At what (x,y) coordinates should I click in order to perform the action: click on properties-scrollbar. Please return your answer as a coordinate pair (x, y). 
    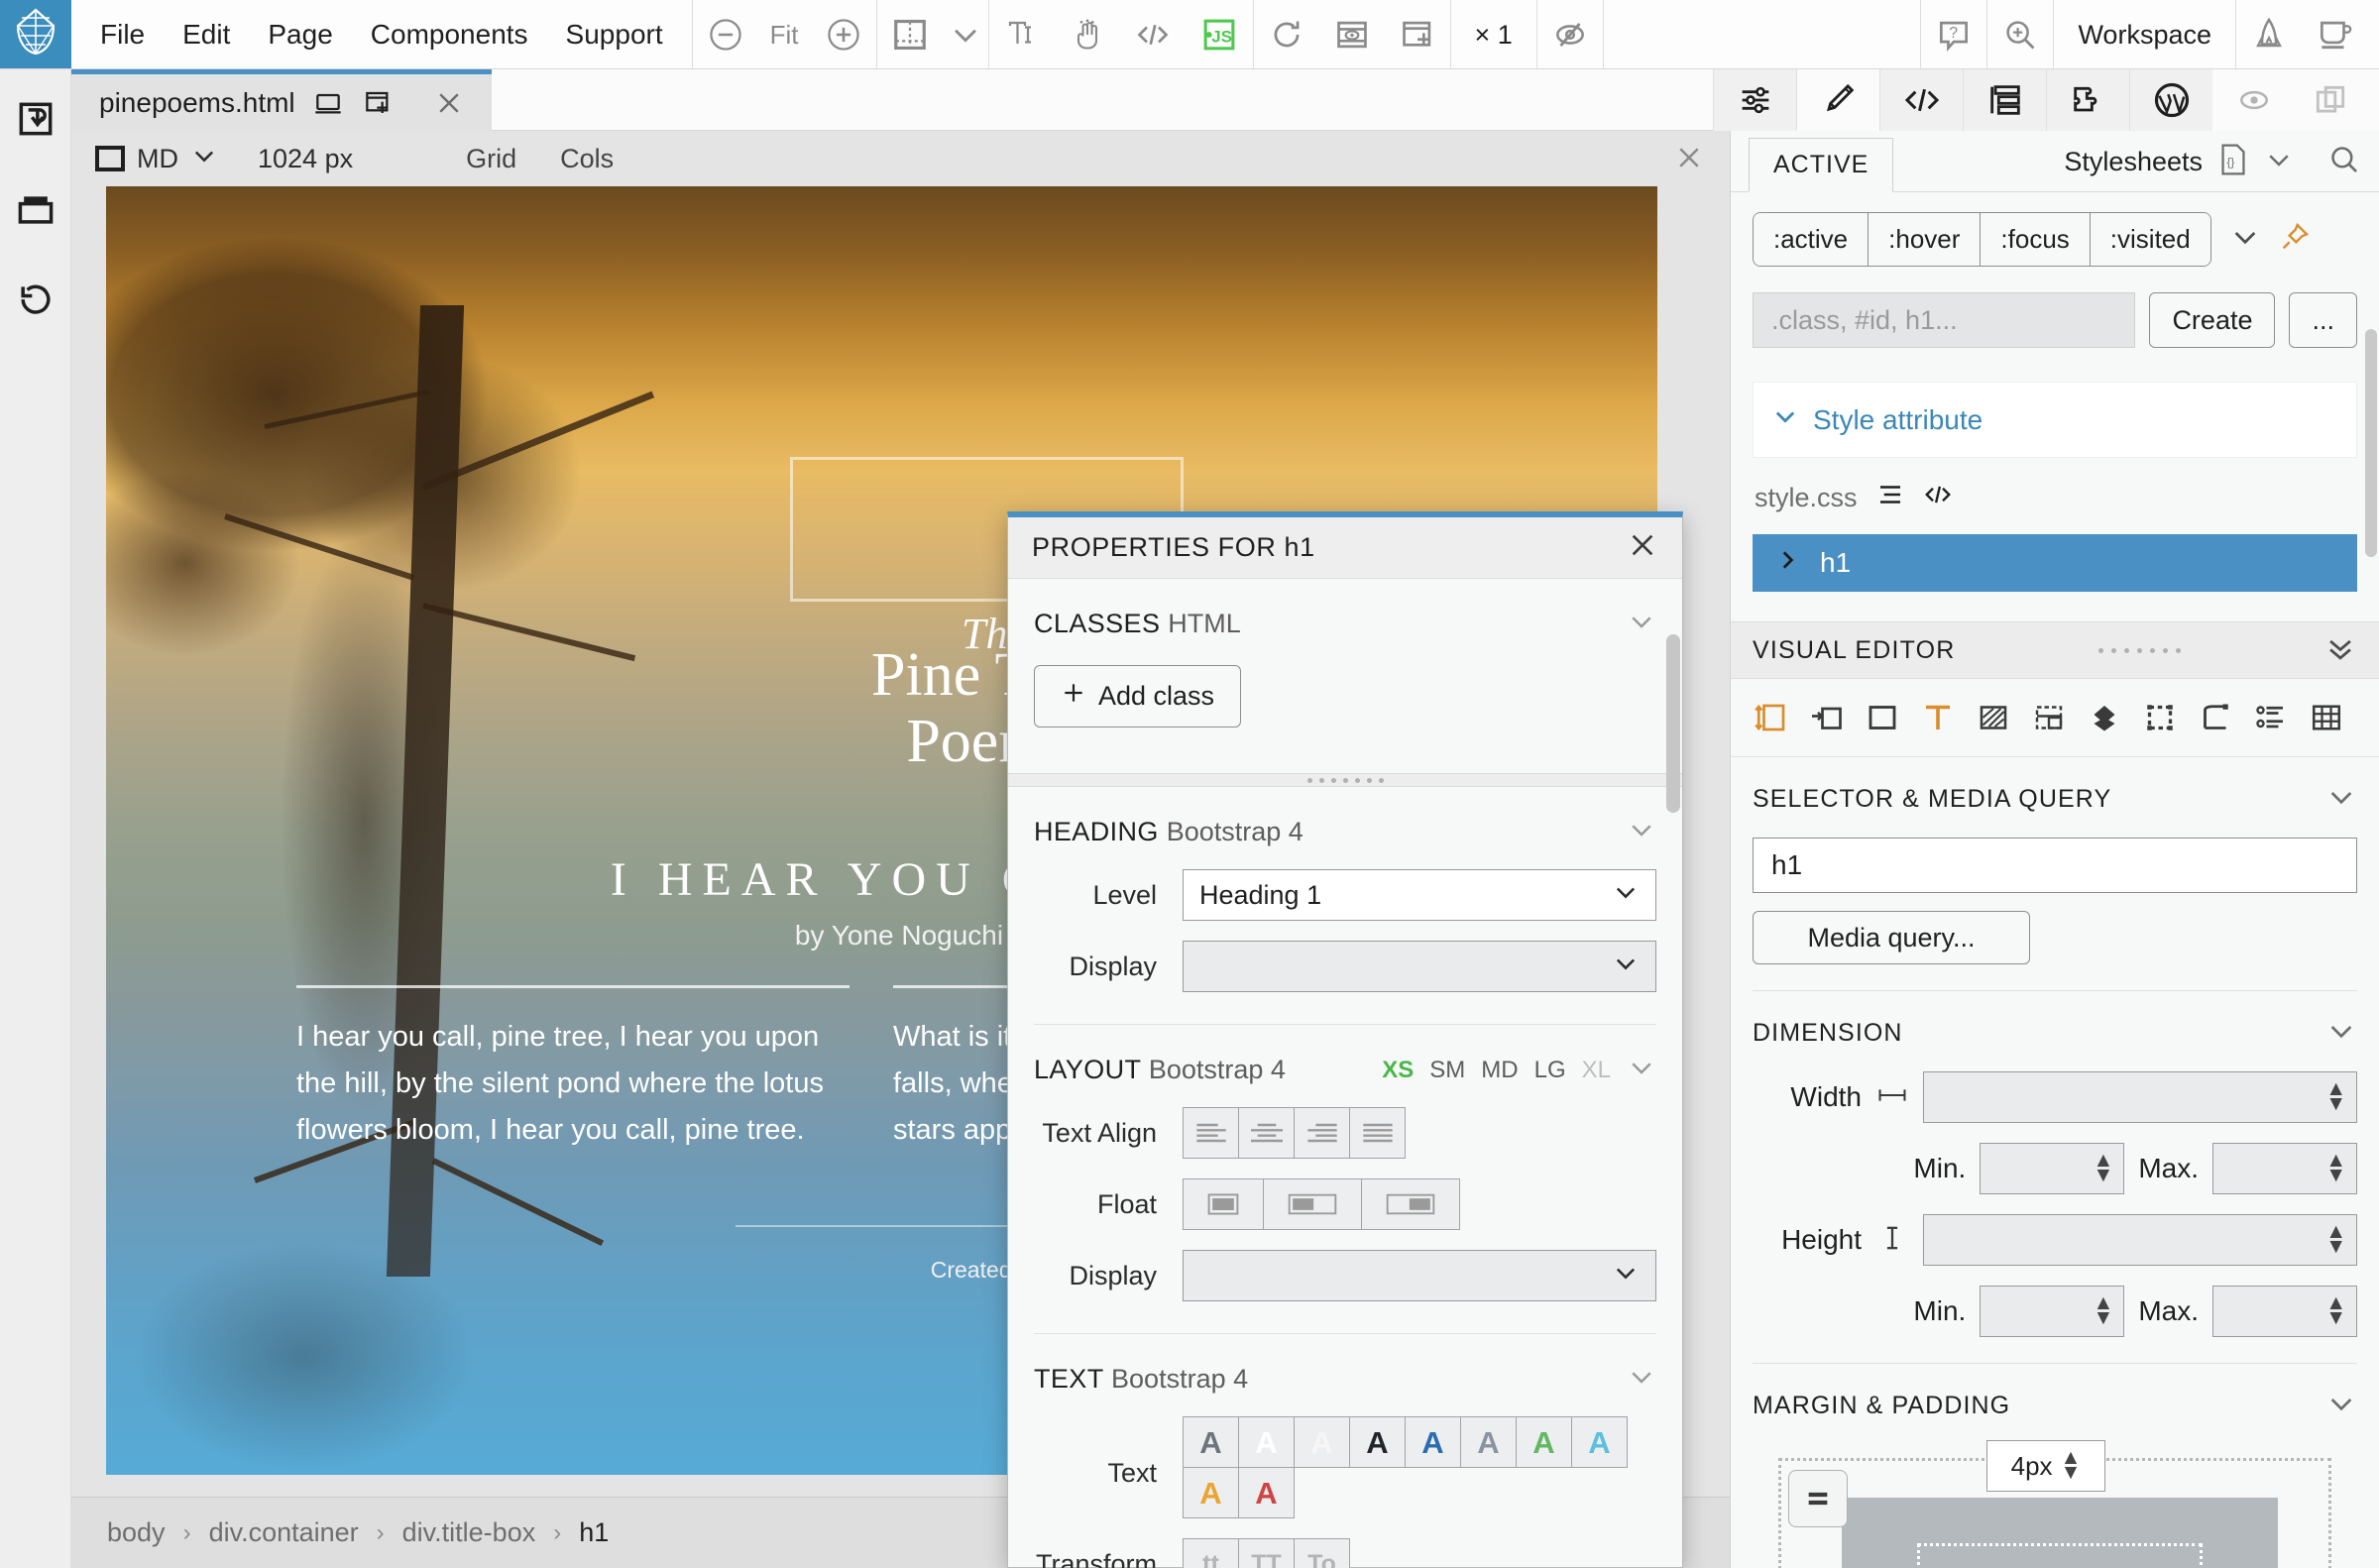
    Looking at the image, I should click on (1673, 723).